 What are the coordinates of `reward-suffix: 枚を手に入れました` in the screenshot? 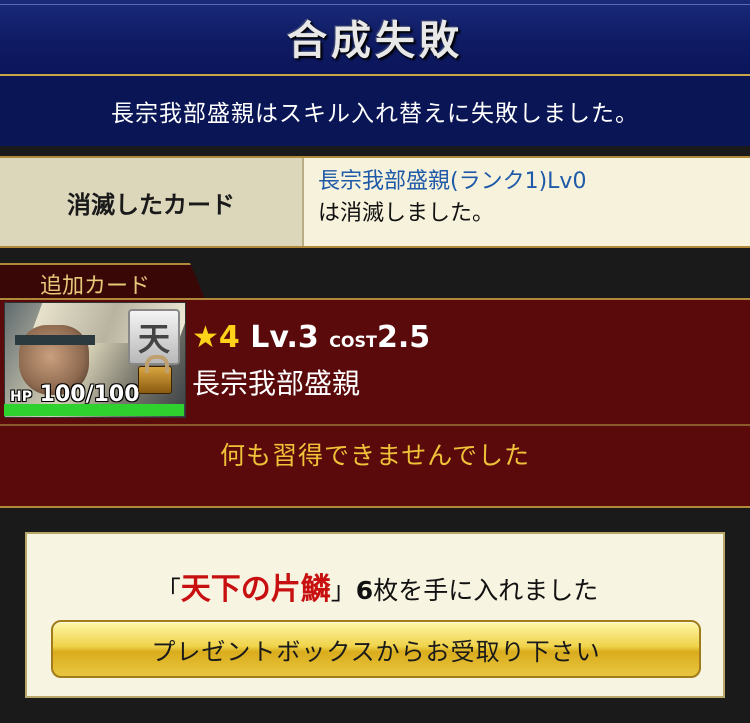 It's located at (486, 590).